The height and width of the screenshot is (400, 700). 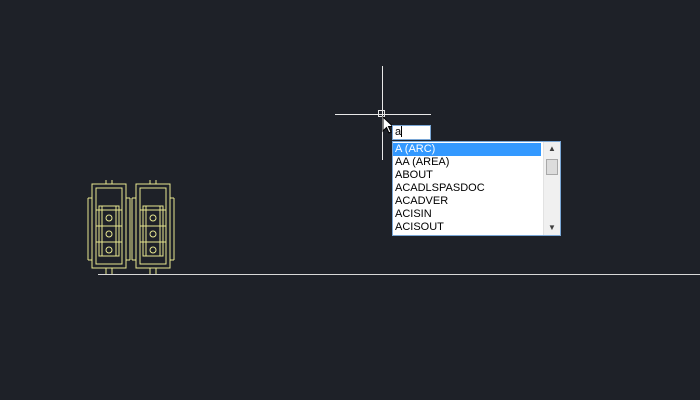 I want to click on scrollbar-thumb, so click(x=552, y=167).